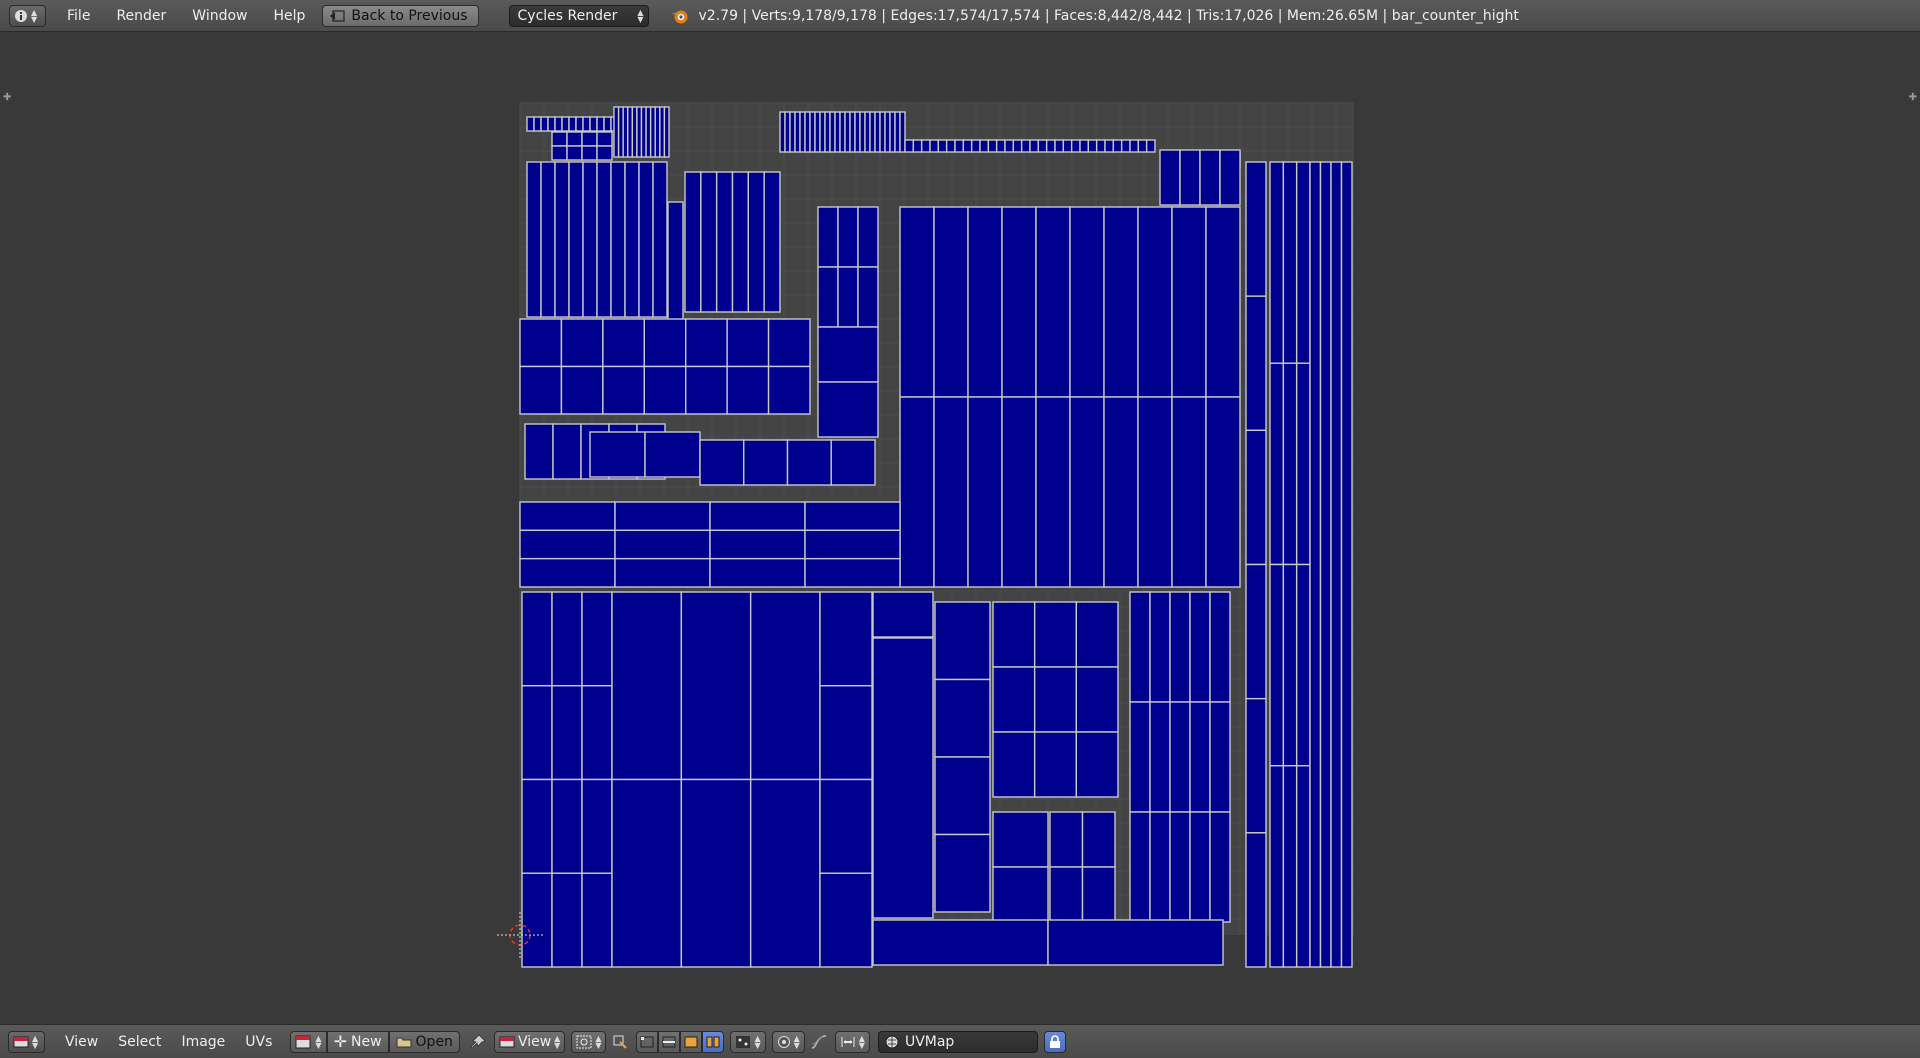 The width and height of the screenshot is (1920, 1058). I want to click on back-to-previous-button: Back to Previous, so click(400, 15).